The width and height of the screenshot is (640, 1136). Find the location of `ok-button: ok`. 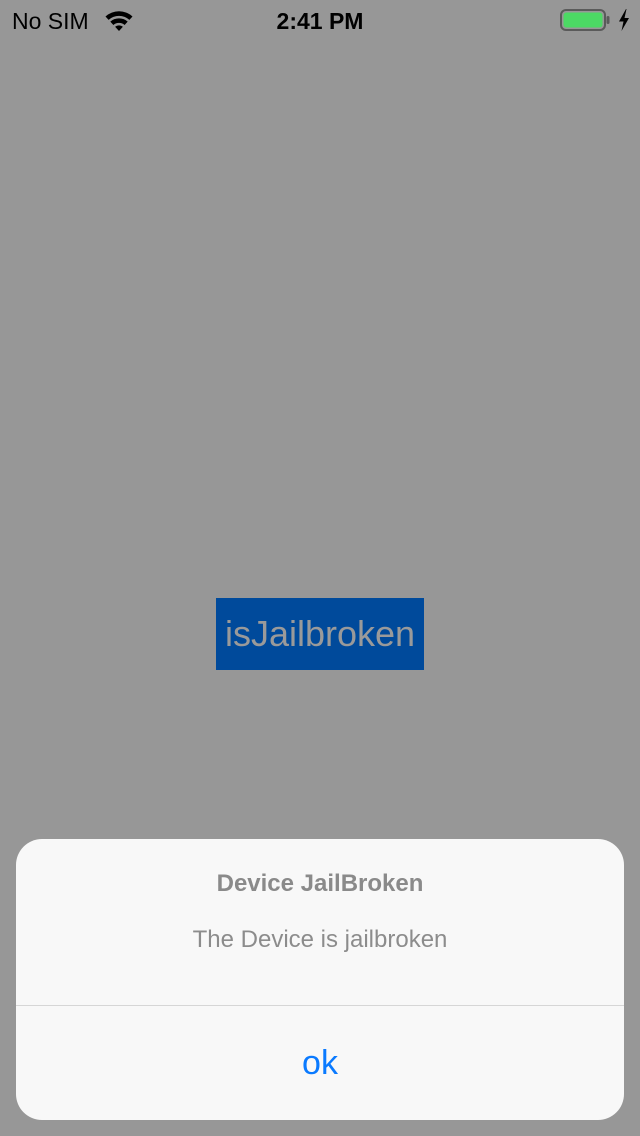

ok-button: ok is located at coordinates (320, 1063).